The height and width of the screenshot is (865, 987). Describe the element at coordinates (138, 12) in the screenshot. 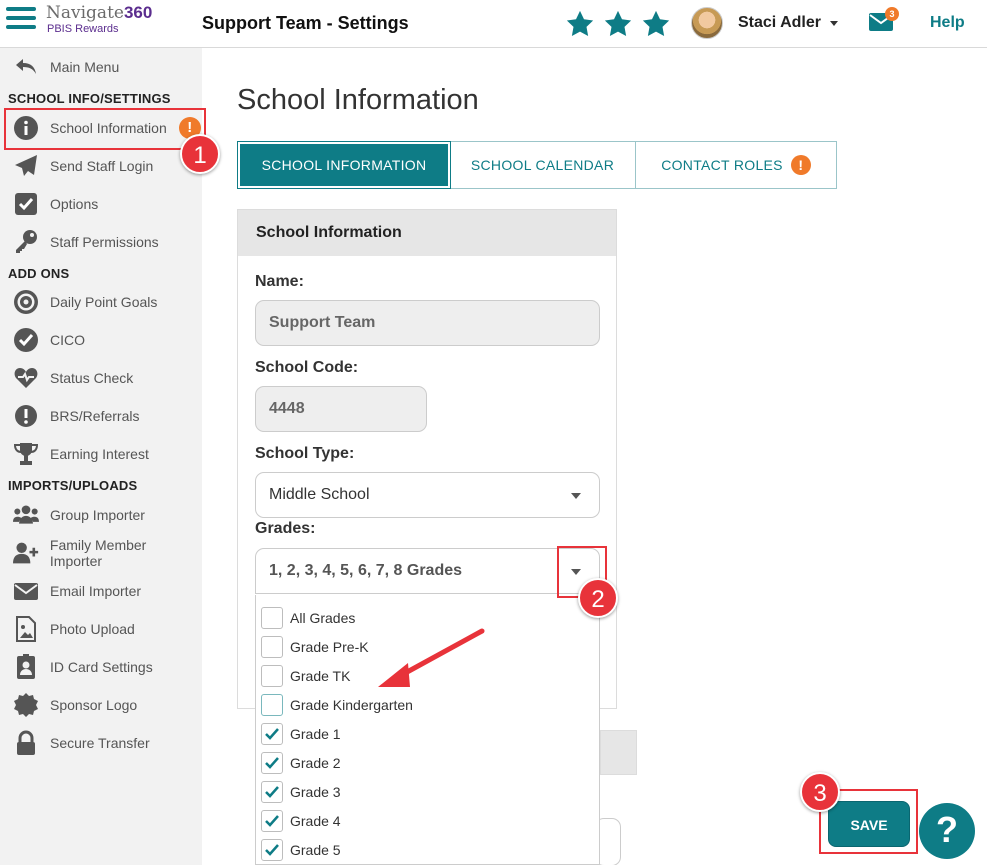

I see `brand-number: 360` at that location.